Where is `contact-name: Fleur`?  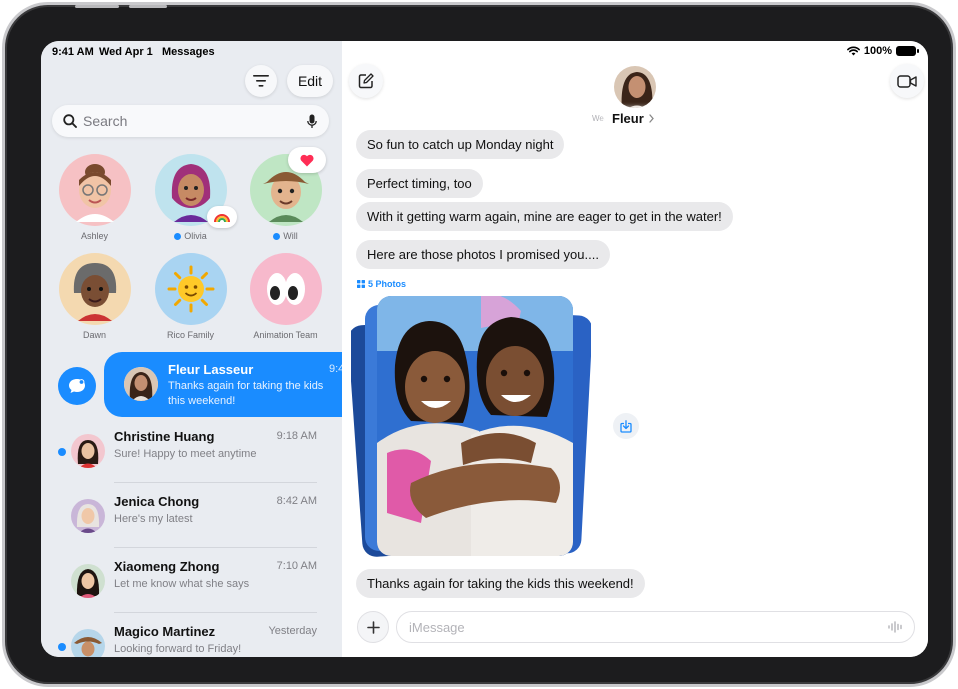
contact-name: Fleur is located at coordinates (628, 118).